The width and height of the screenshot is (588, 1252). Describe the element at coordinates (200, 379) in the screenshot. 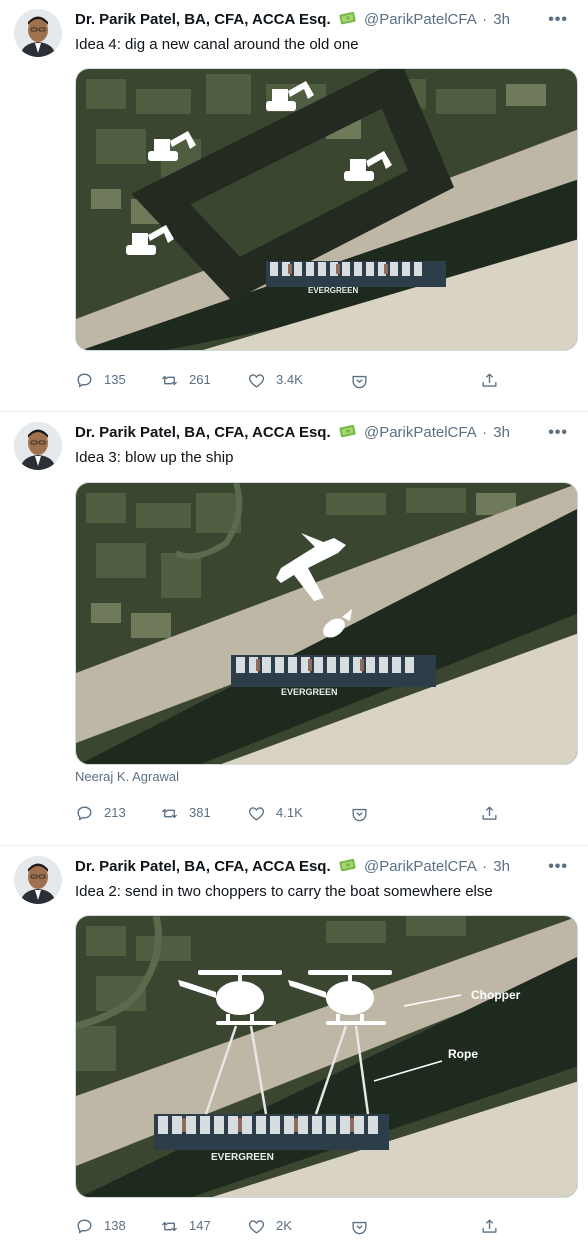

I see `retweet-count: 261` at that location.